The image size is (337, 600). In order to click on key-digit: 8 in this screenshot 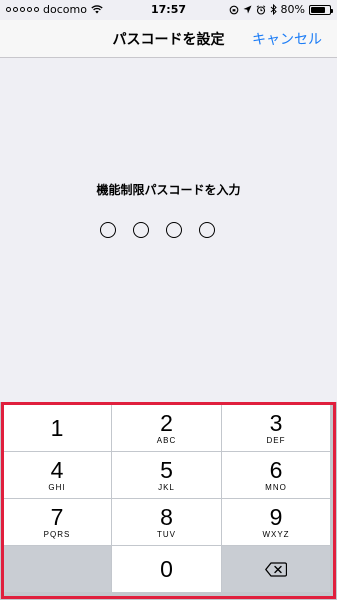, I will do `click(166, 517)`.